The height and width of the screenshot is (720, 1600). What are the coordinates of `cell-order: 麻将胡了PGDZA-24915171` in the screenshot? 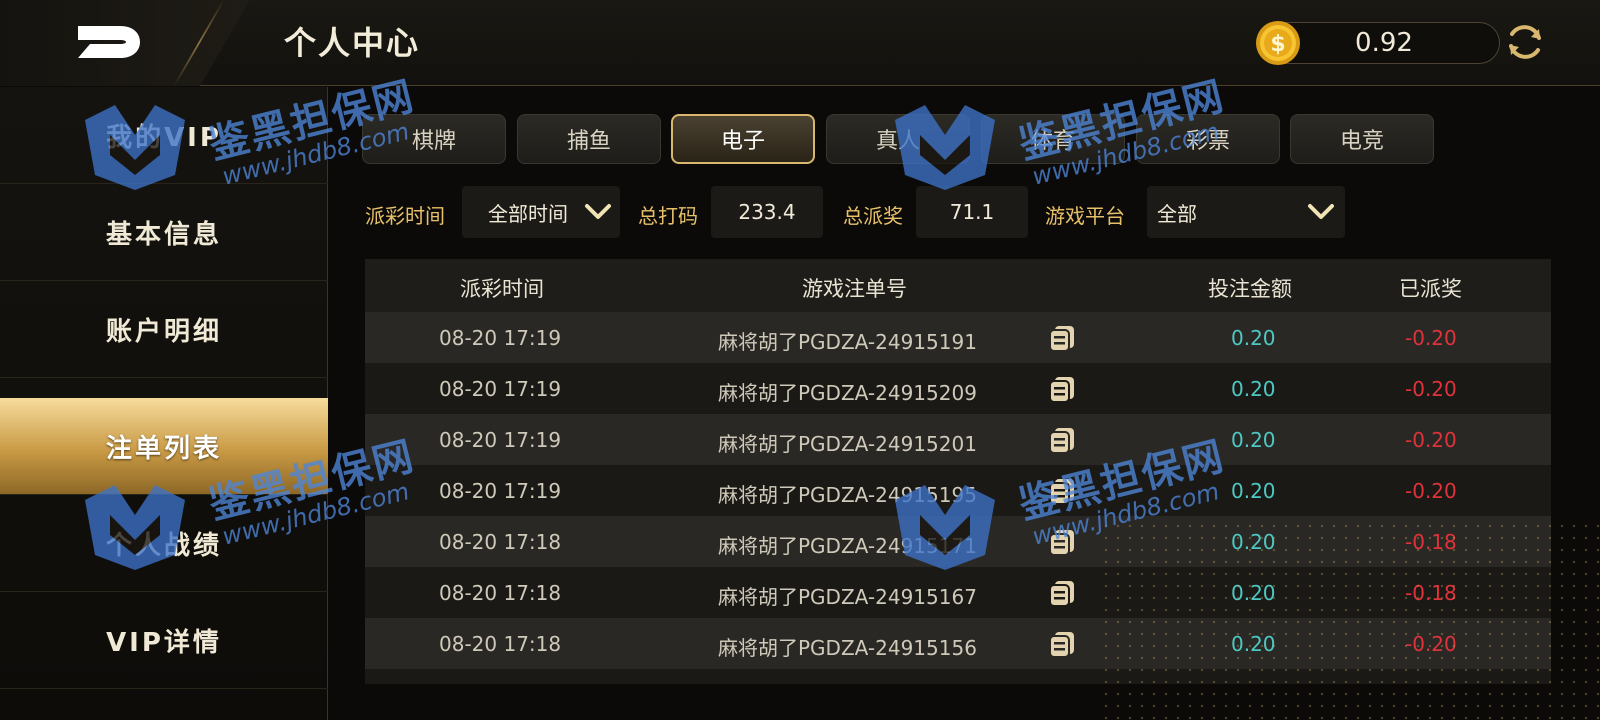 It's located at (847, 546).